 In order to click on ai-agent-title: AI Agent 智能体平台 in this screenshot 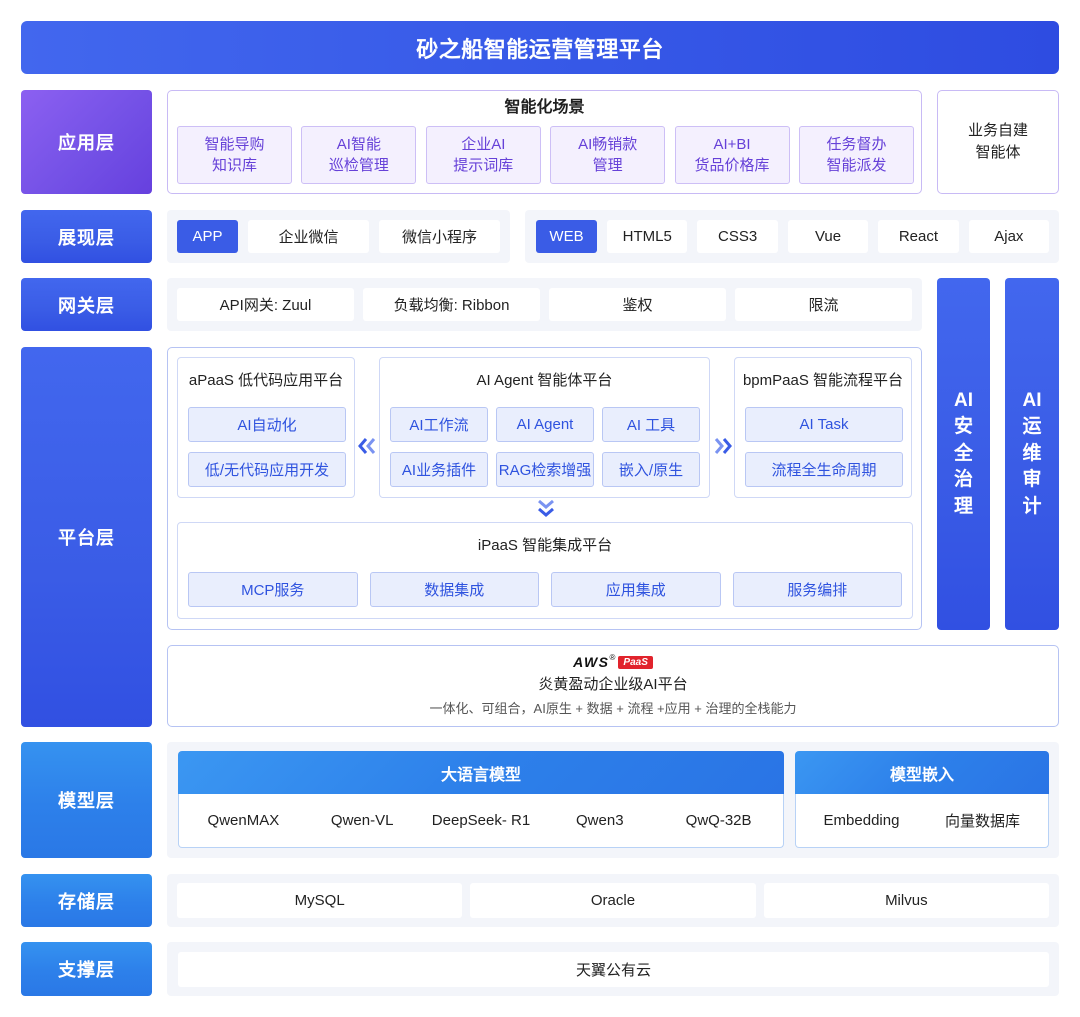, I will do `click(544, 380)`.